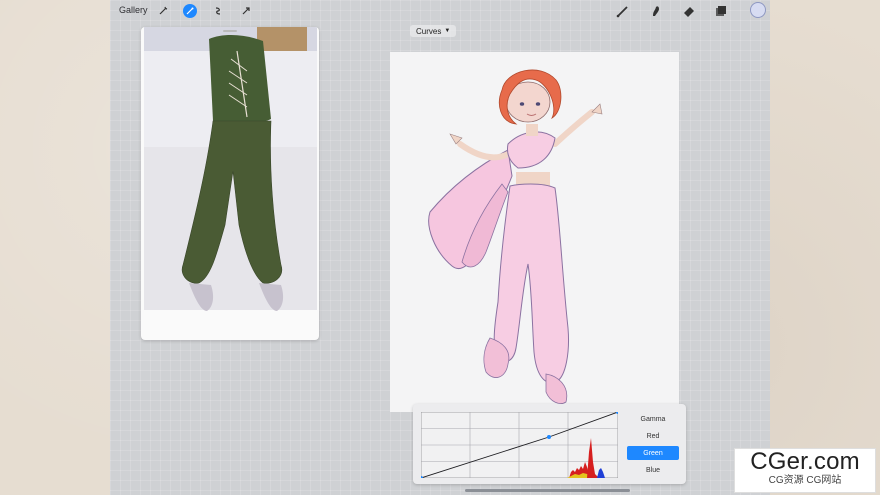 Image resolution: width=880 pixels, height=495 pixels. I want to click on gallery-button: Gallery, so click(133, 10).